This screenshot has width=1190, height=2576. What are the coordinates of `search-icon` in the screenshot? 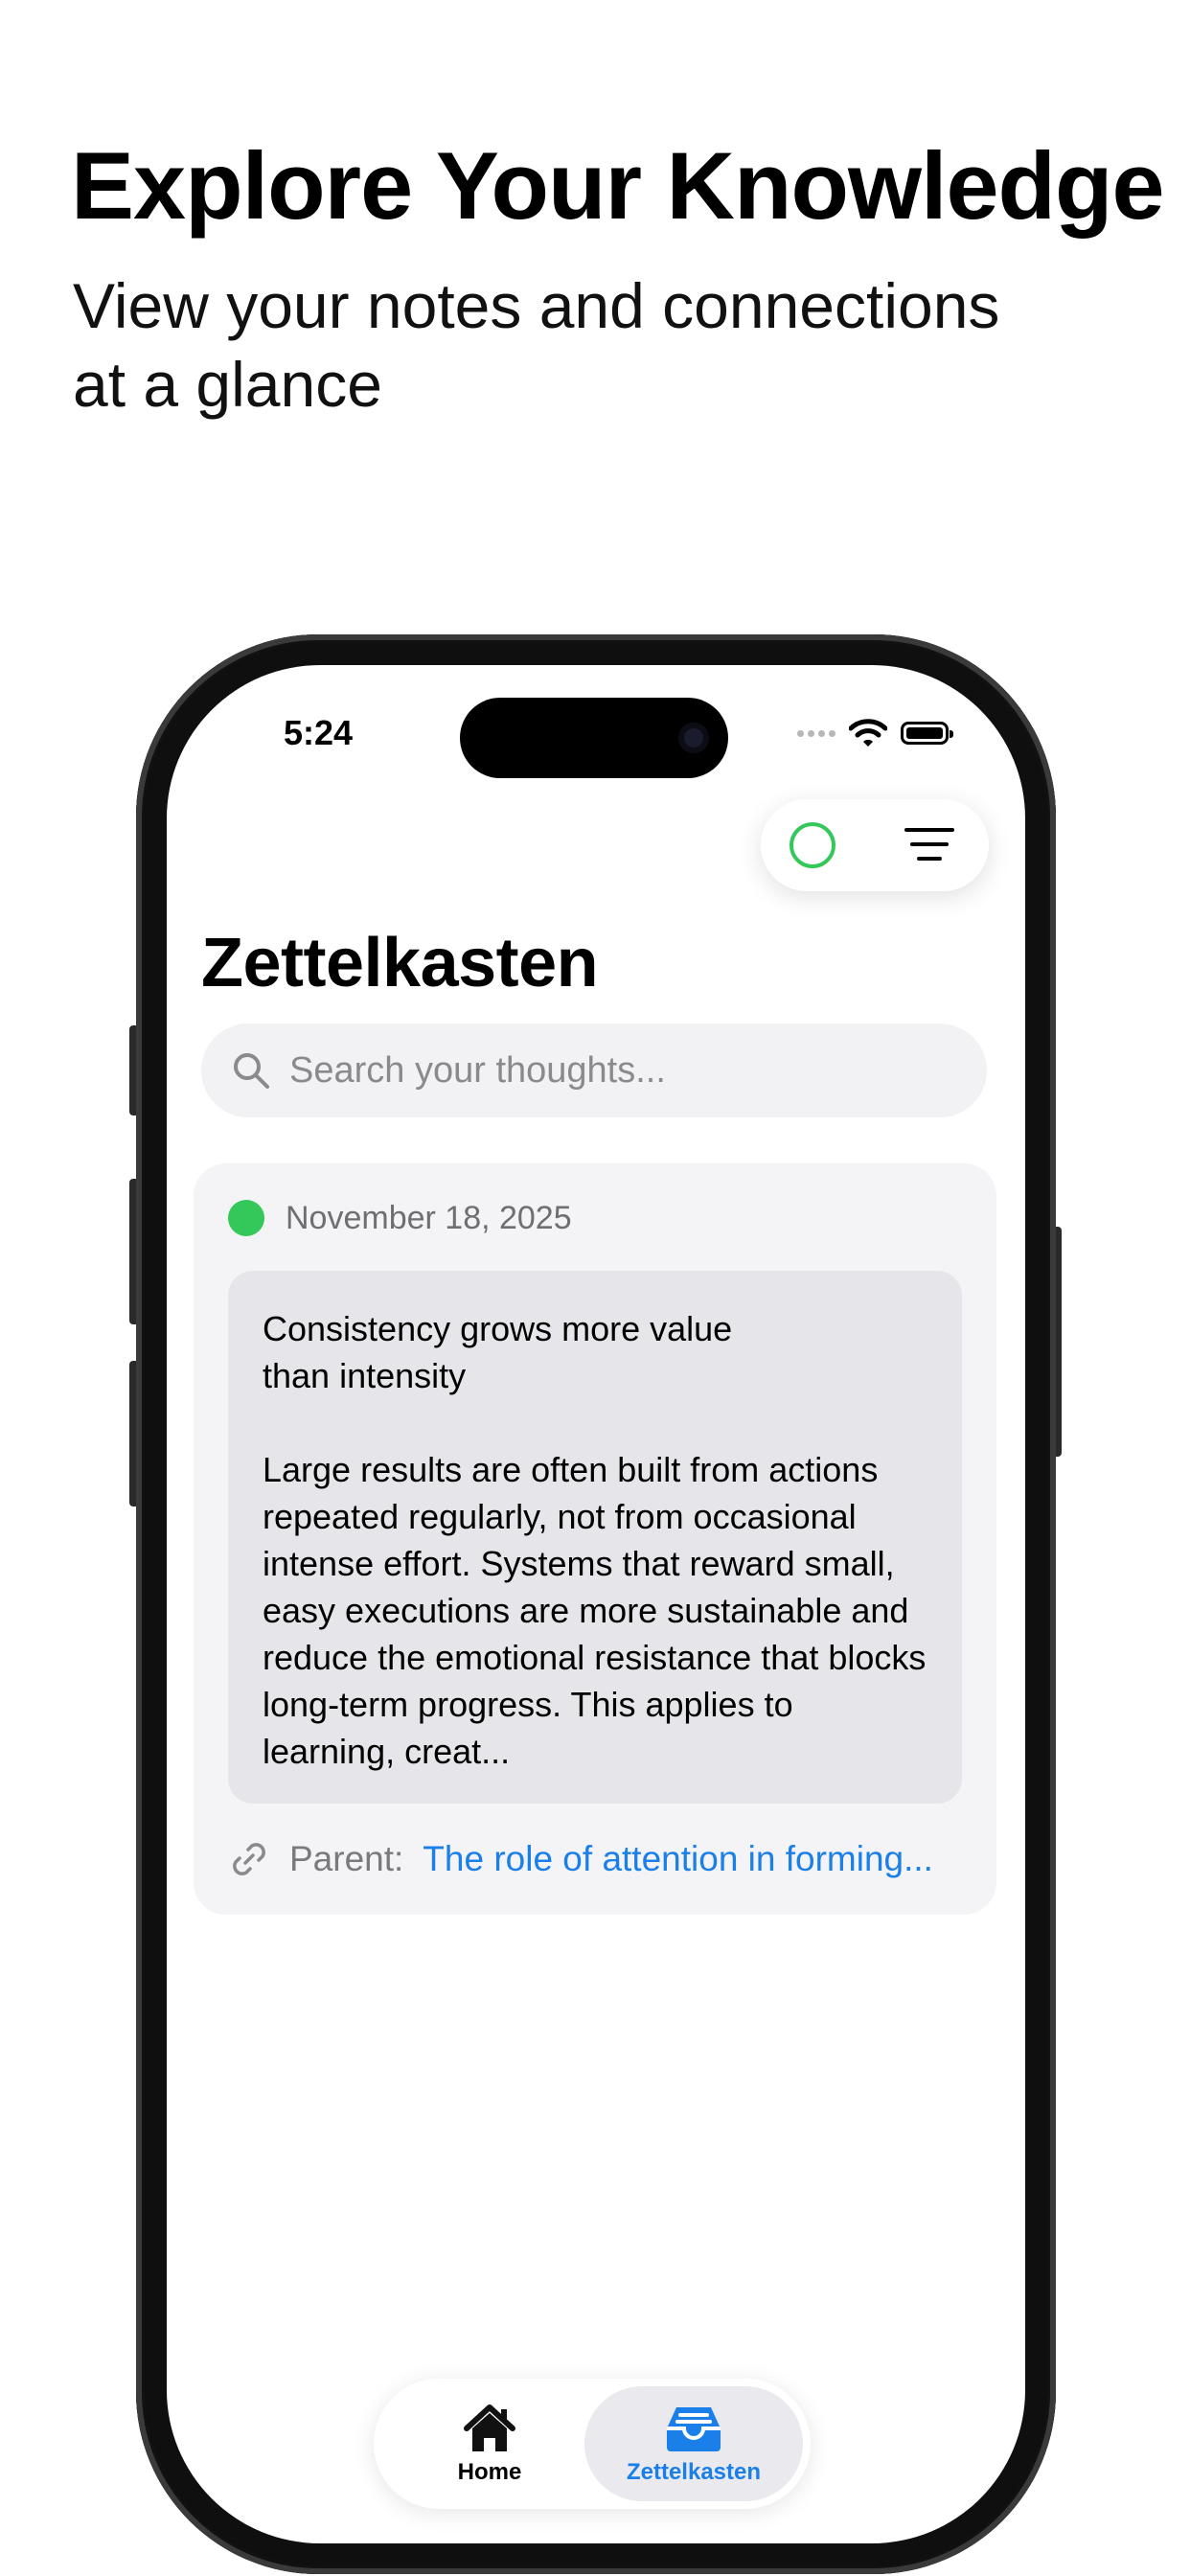 It's located at (251, 1071).